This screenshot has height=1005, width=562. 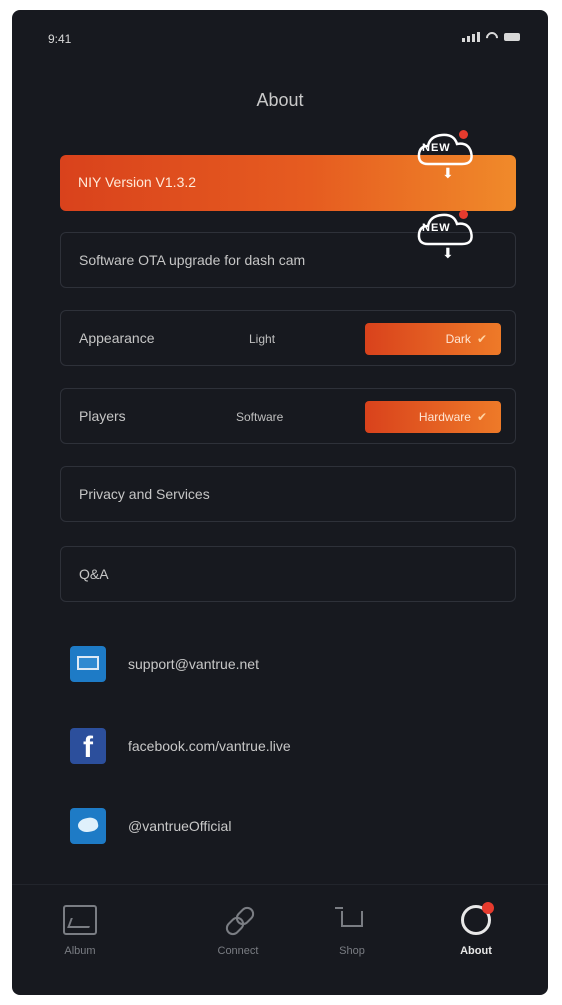 I want to click on tab-about-label: About, so click(x=476, y=951).